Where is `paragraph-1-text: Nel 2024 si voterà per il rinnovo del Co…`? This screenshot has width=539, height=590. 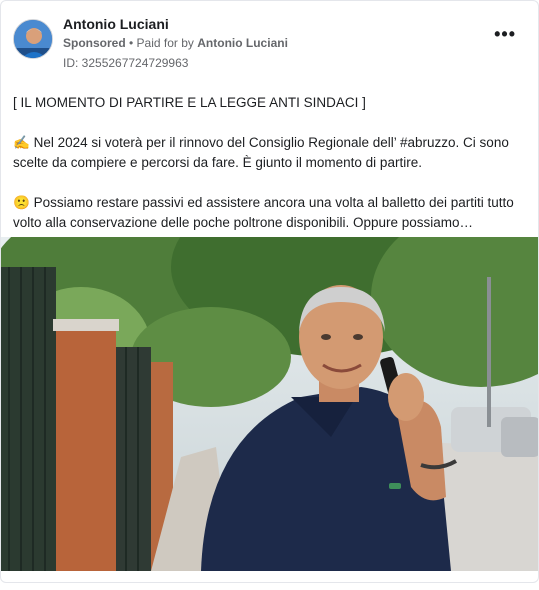 paragraph-1-text: Nel 2024 si voterà per il rinnovo del Co… is located at coordinates (261, 152).